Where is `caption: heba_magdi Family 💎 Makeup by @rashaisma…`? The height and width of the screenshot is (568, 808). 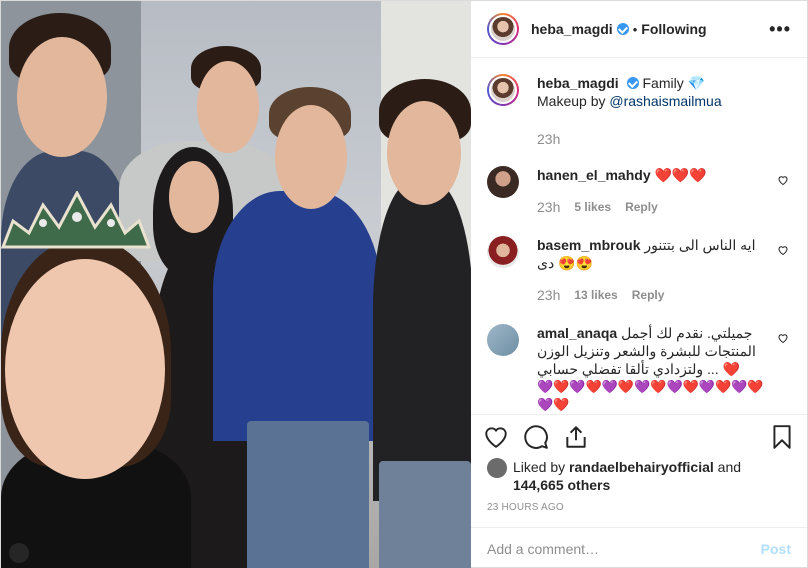
caption: heba_magdi Family 💎 Makeup by @rashaisma… is located at coordinates (639, 111).